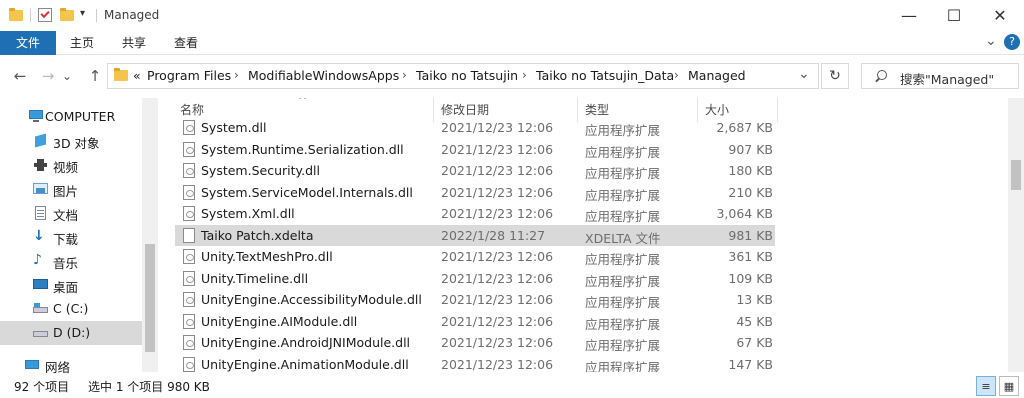  I want to click on back-button: ←, so click(20, 76).